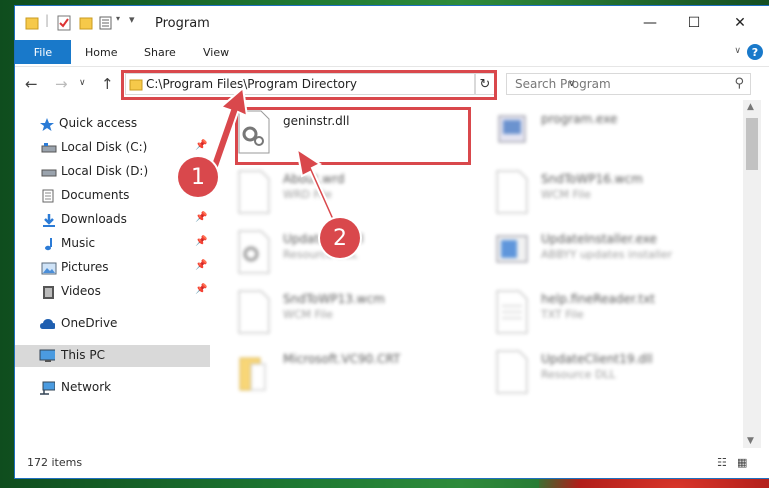 The image size is (769, 488). I want to click on step-2-badge: 2, so click(340, 238).